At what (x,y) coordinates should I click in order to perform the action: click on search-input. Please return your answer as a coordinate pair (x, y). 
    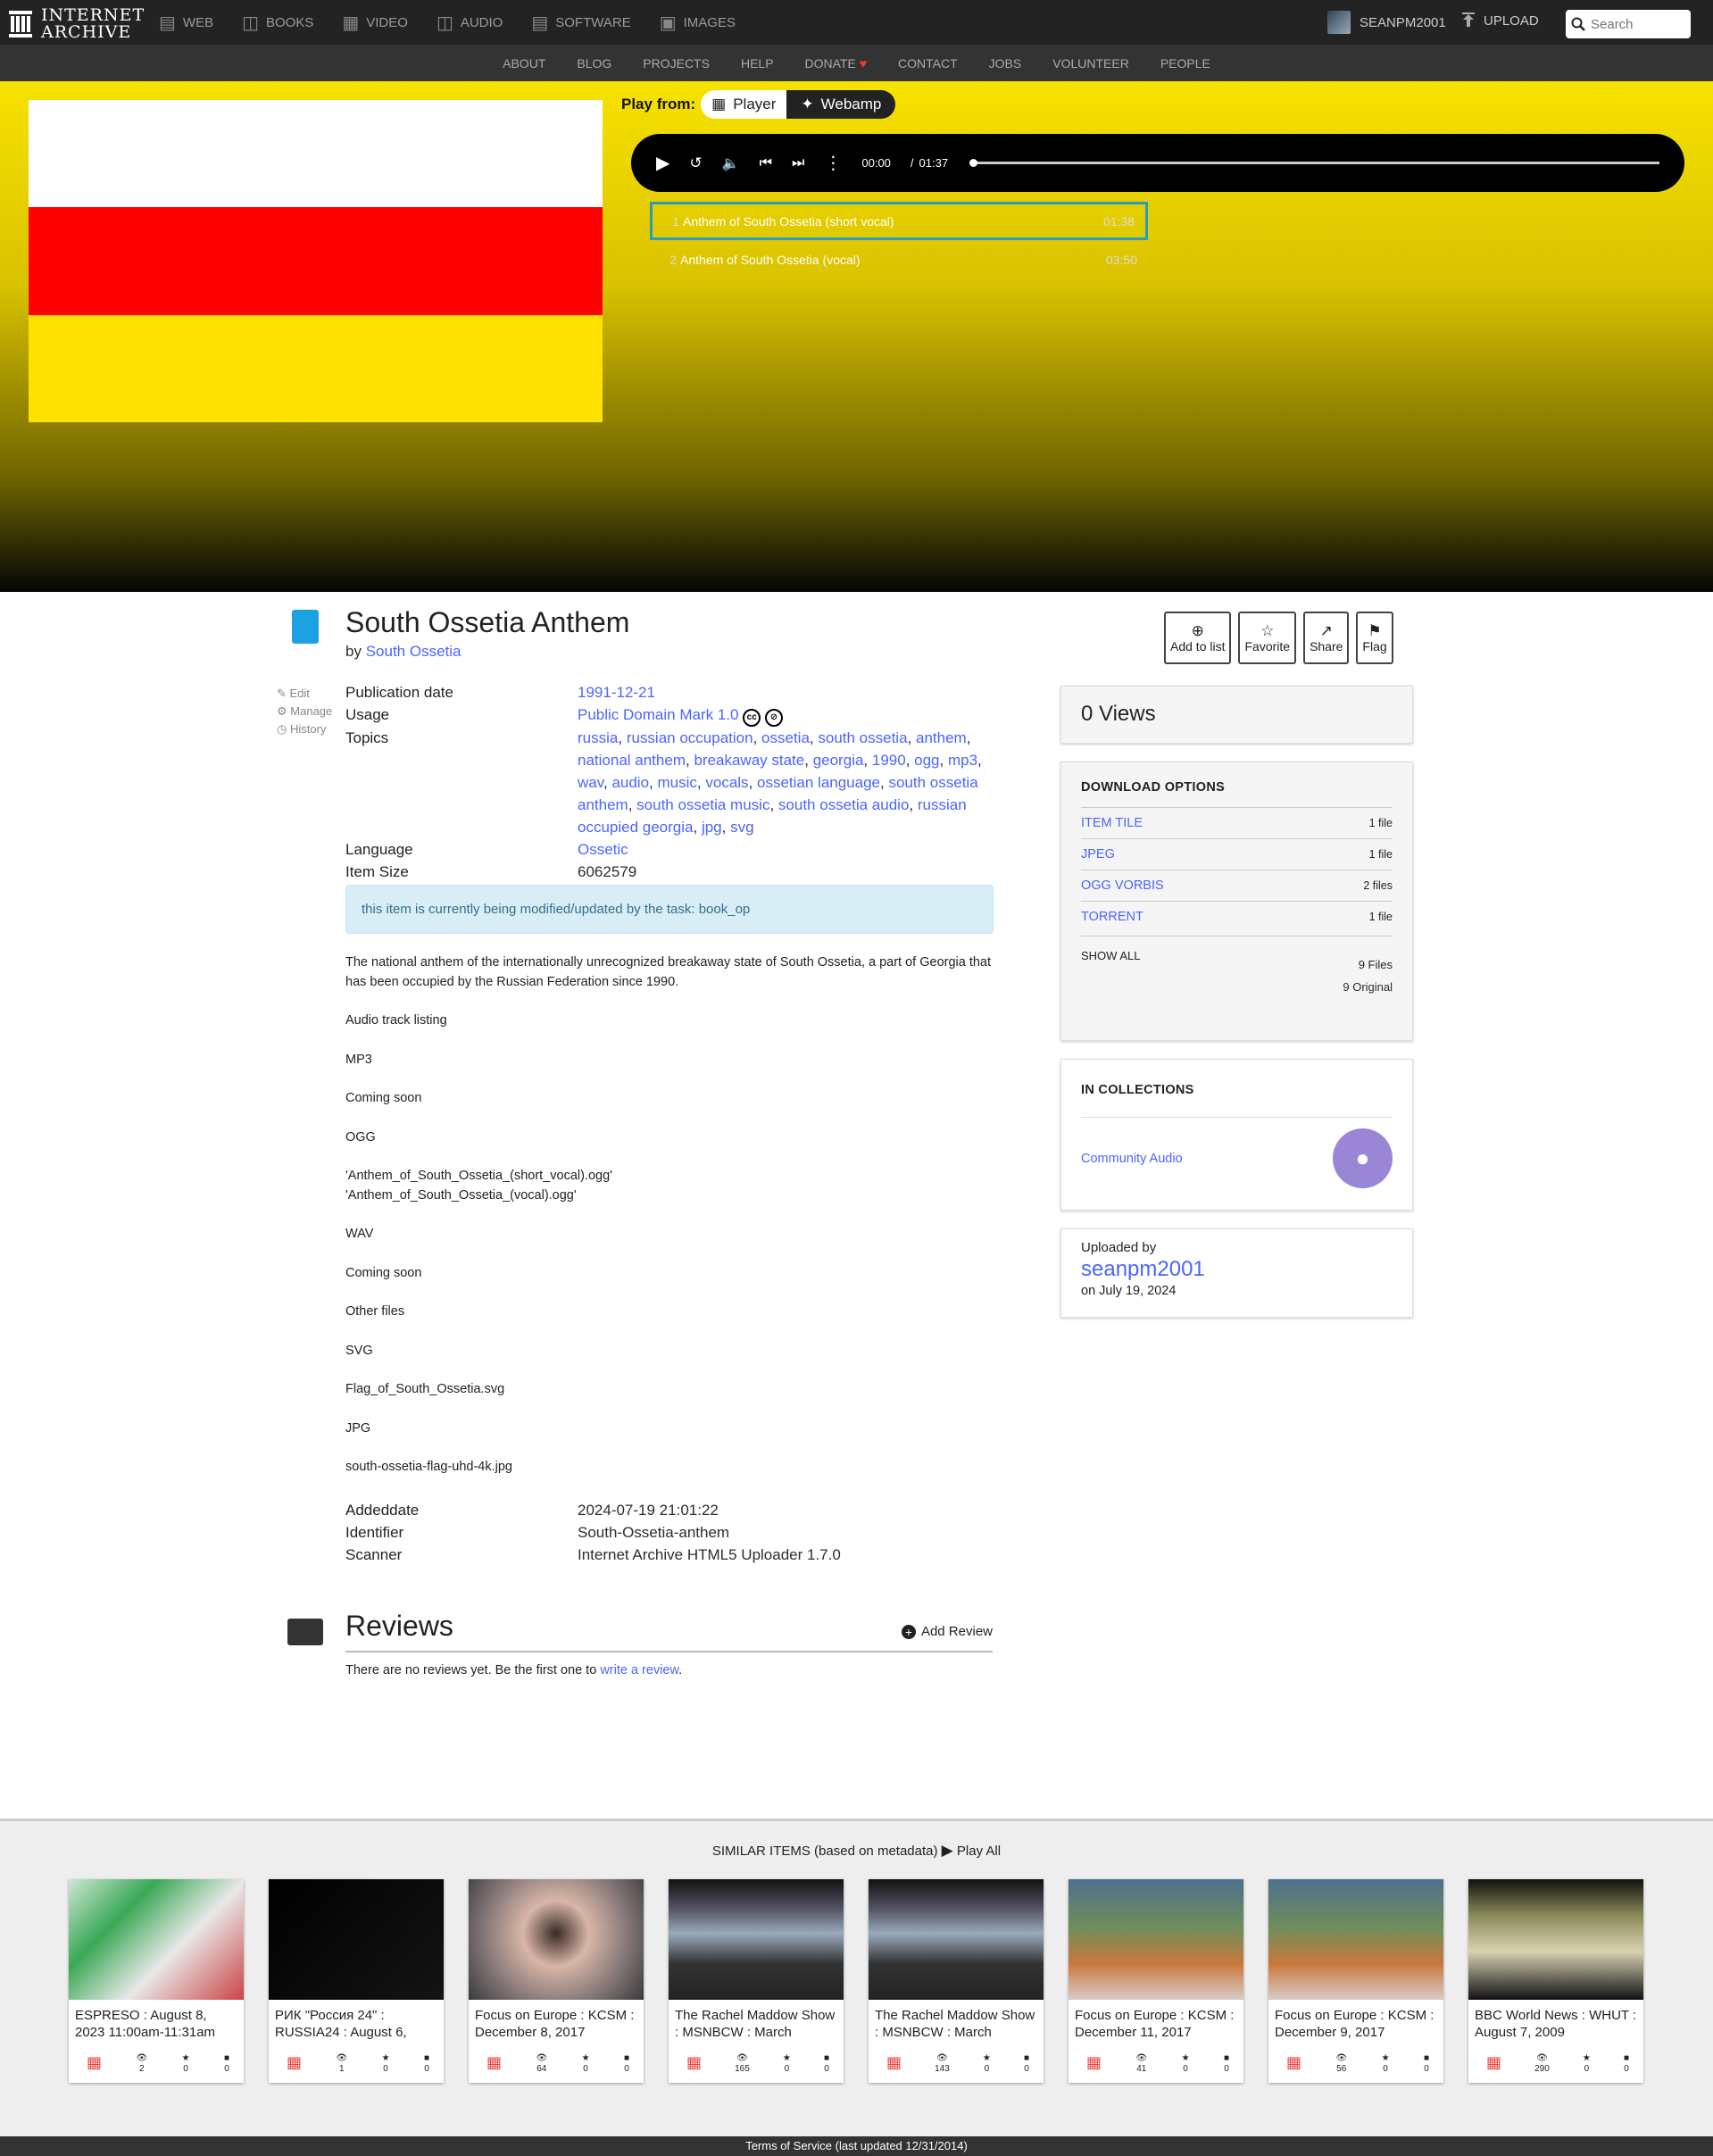
    Looking at the image, I should click on (1635, 24).